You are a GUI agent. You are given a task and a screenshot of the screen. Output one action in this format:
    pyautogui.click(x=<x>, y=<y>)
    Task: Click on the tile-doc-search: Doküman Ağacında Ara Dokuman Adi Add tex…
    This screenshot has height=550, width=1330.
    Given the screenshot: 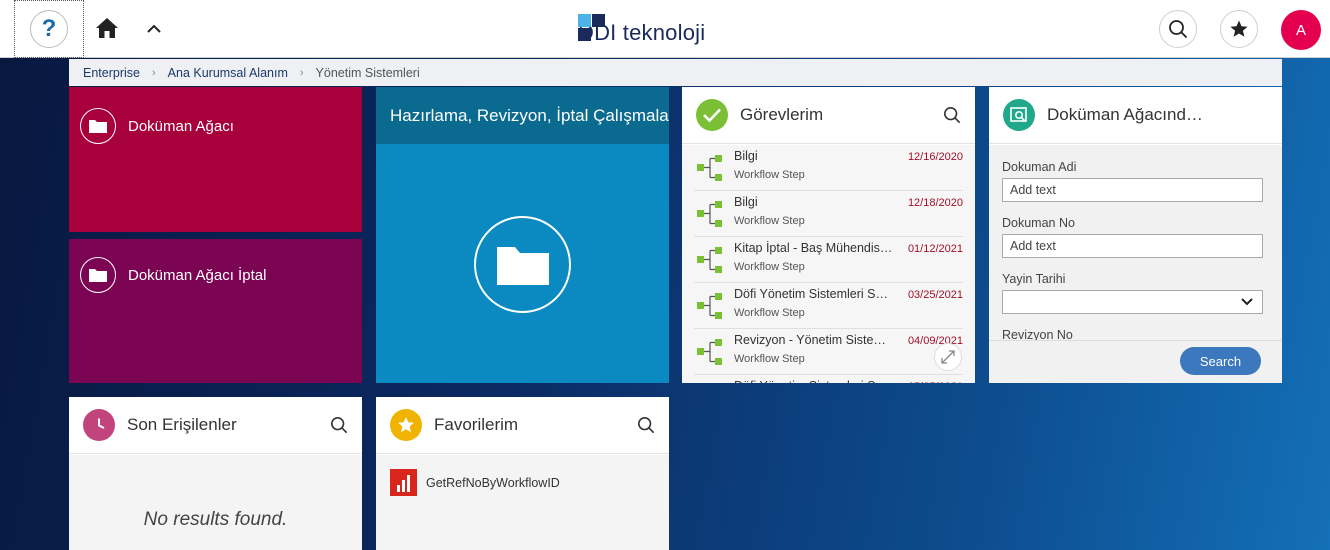 What is the action you would take?
    pyautogui.click(x=1135, y=235)
    